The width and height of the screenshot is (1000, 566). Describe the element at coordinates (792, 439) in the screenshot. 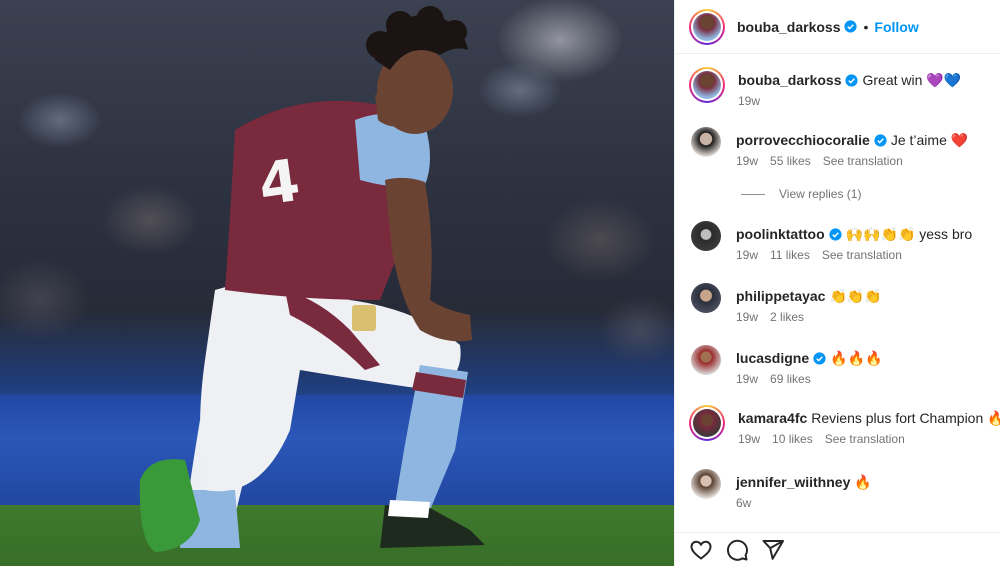

I see `comment-likes: 10 likes` at that location.